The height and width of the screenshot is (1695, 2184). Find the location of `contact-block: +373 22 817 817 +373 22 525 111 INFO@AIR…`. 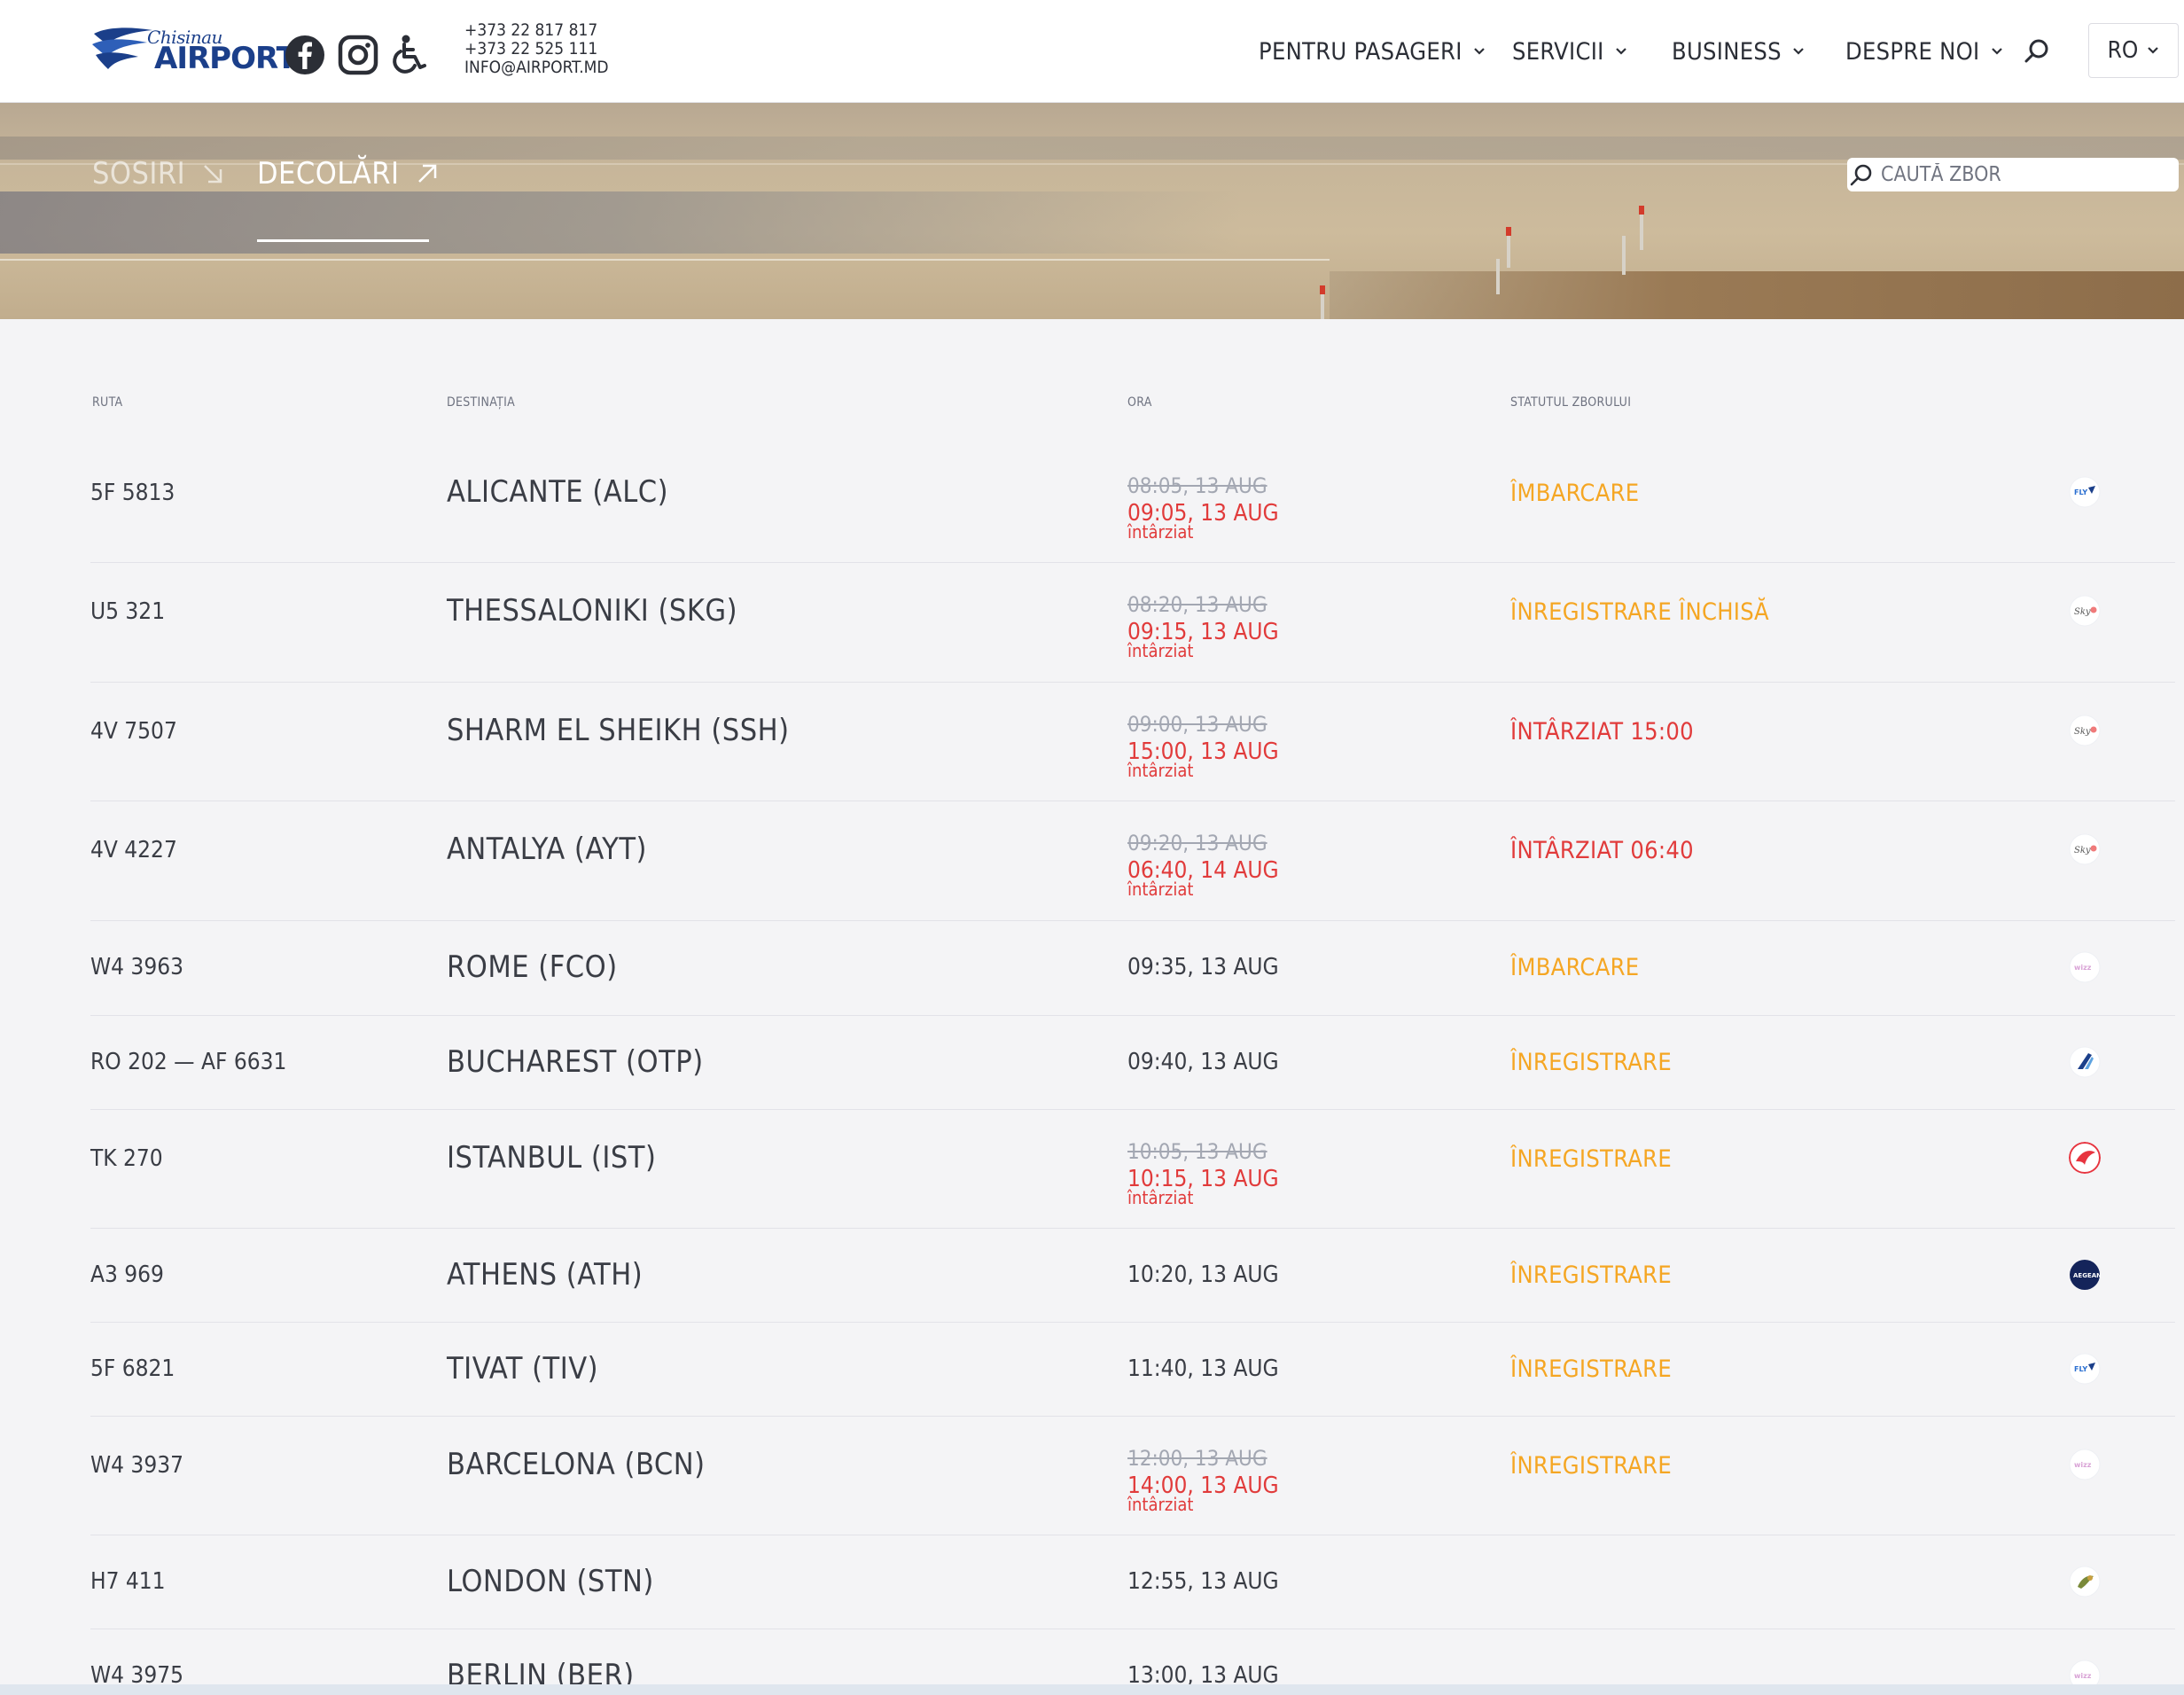

contact-block: +373 22 817 817 +373 22 525 111 INFO@AIR… is located at coordinates (536, 49).